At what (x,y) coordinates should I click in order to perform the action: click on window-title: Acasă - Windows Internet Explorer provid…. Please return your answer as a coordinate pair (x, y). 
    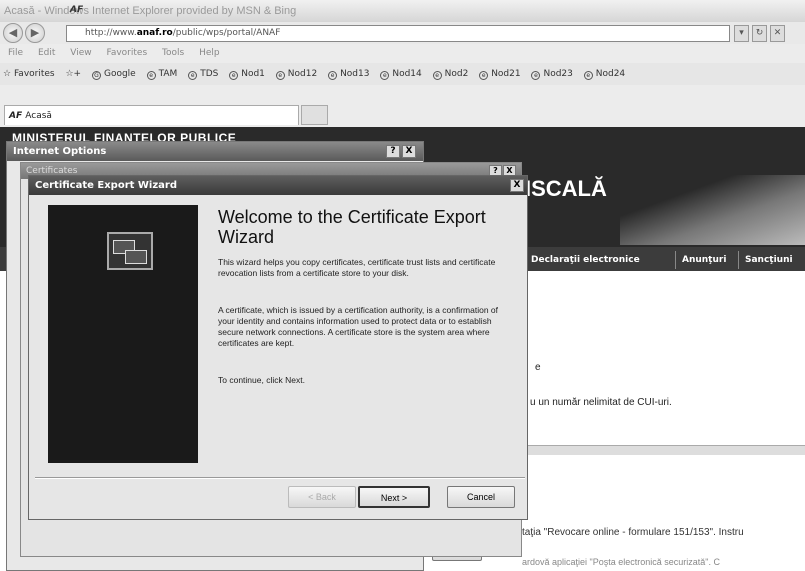
    Looking at the image, I should click on (150, 11).